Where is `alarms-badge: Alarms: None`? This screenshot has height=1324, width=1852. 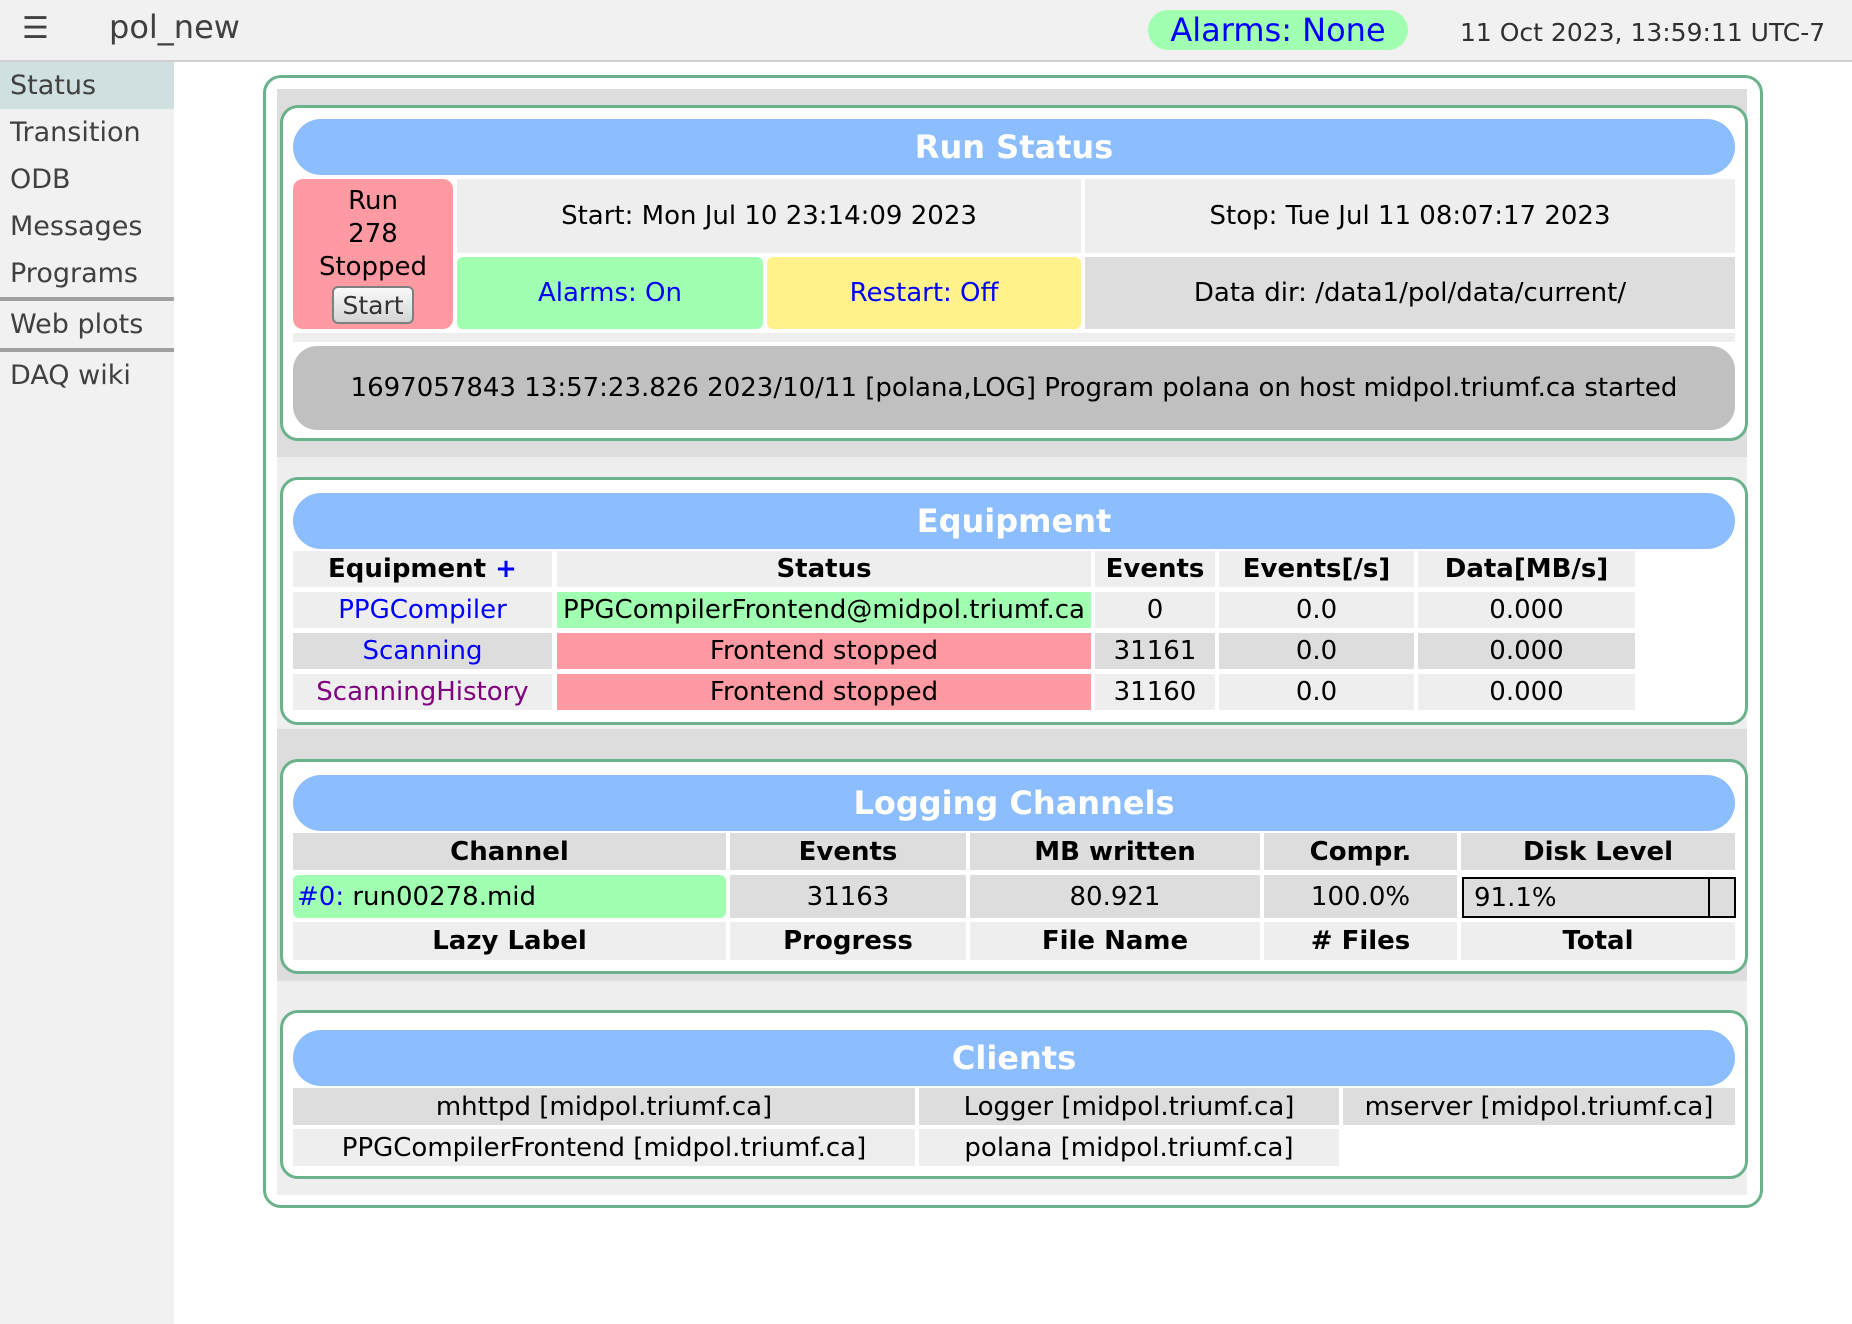 alarms-badge: Alarms: None is located at coordinates (1278, 30).